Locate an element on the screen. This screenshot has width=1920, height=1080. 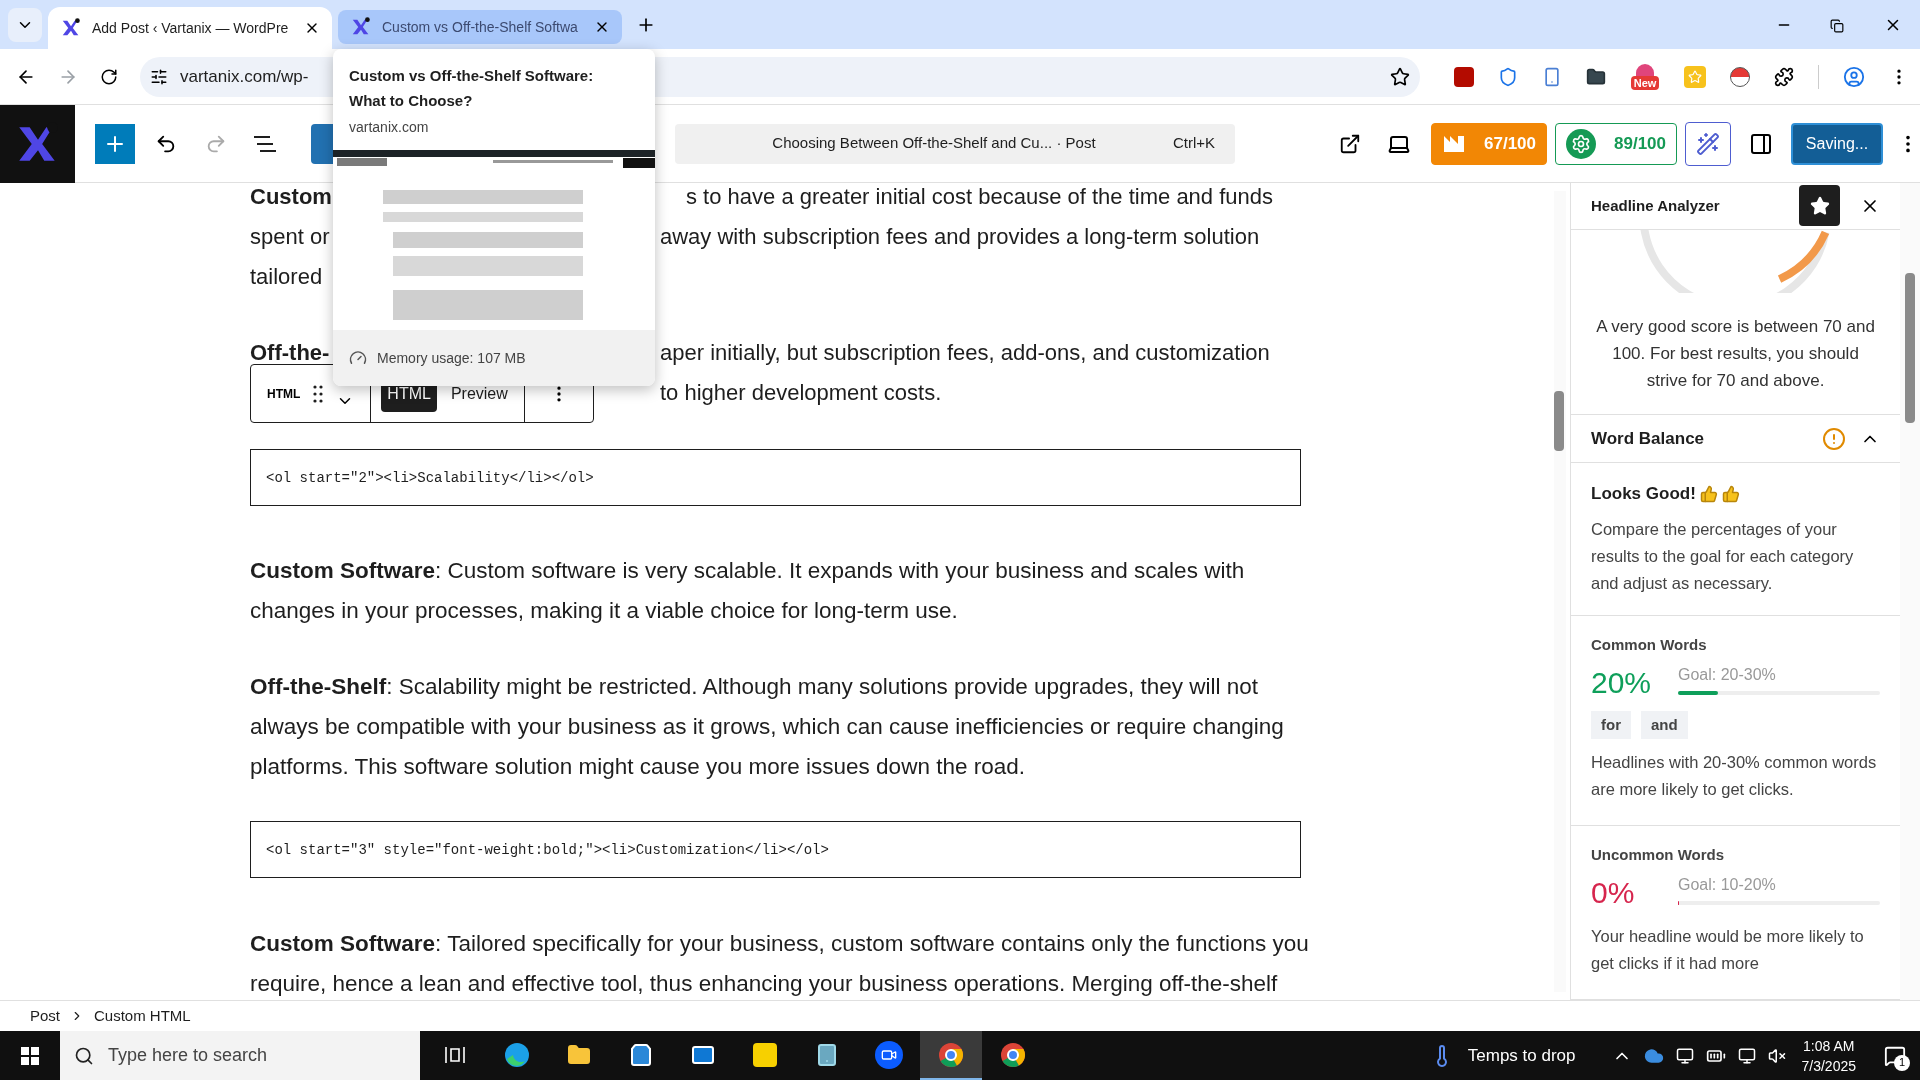
screen-icon is located at coordinates (1684, 1055).